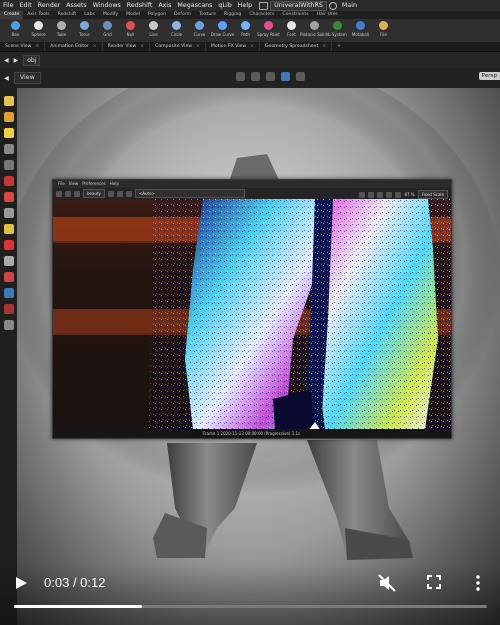 The width and height of the screenshot is (500, 625). What do you see at coordinates (245, 5) in the screenshot?
I see `menu-help: Help` at bounding box center [245, 5].